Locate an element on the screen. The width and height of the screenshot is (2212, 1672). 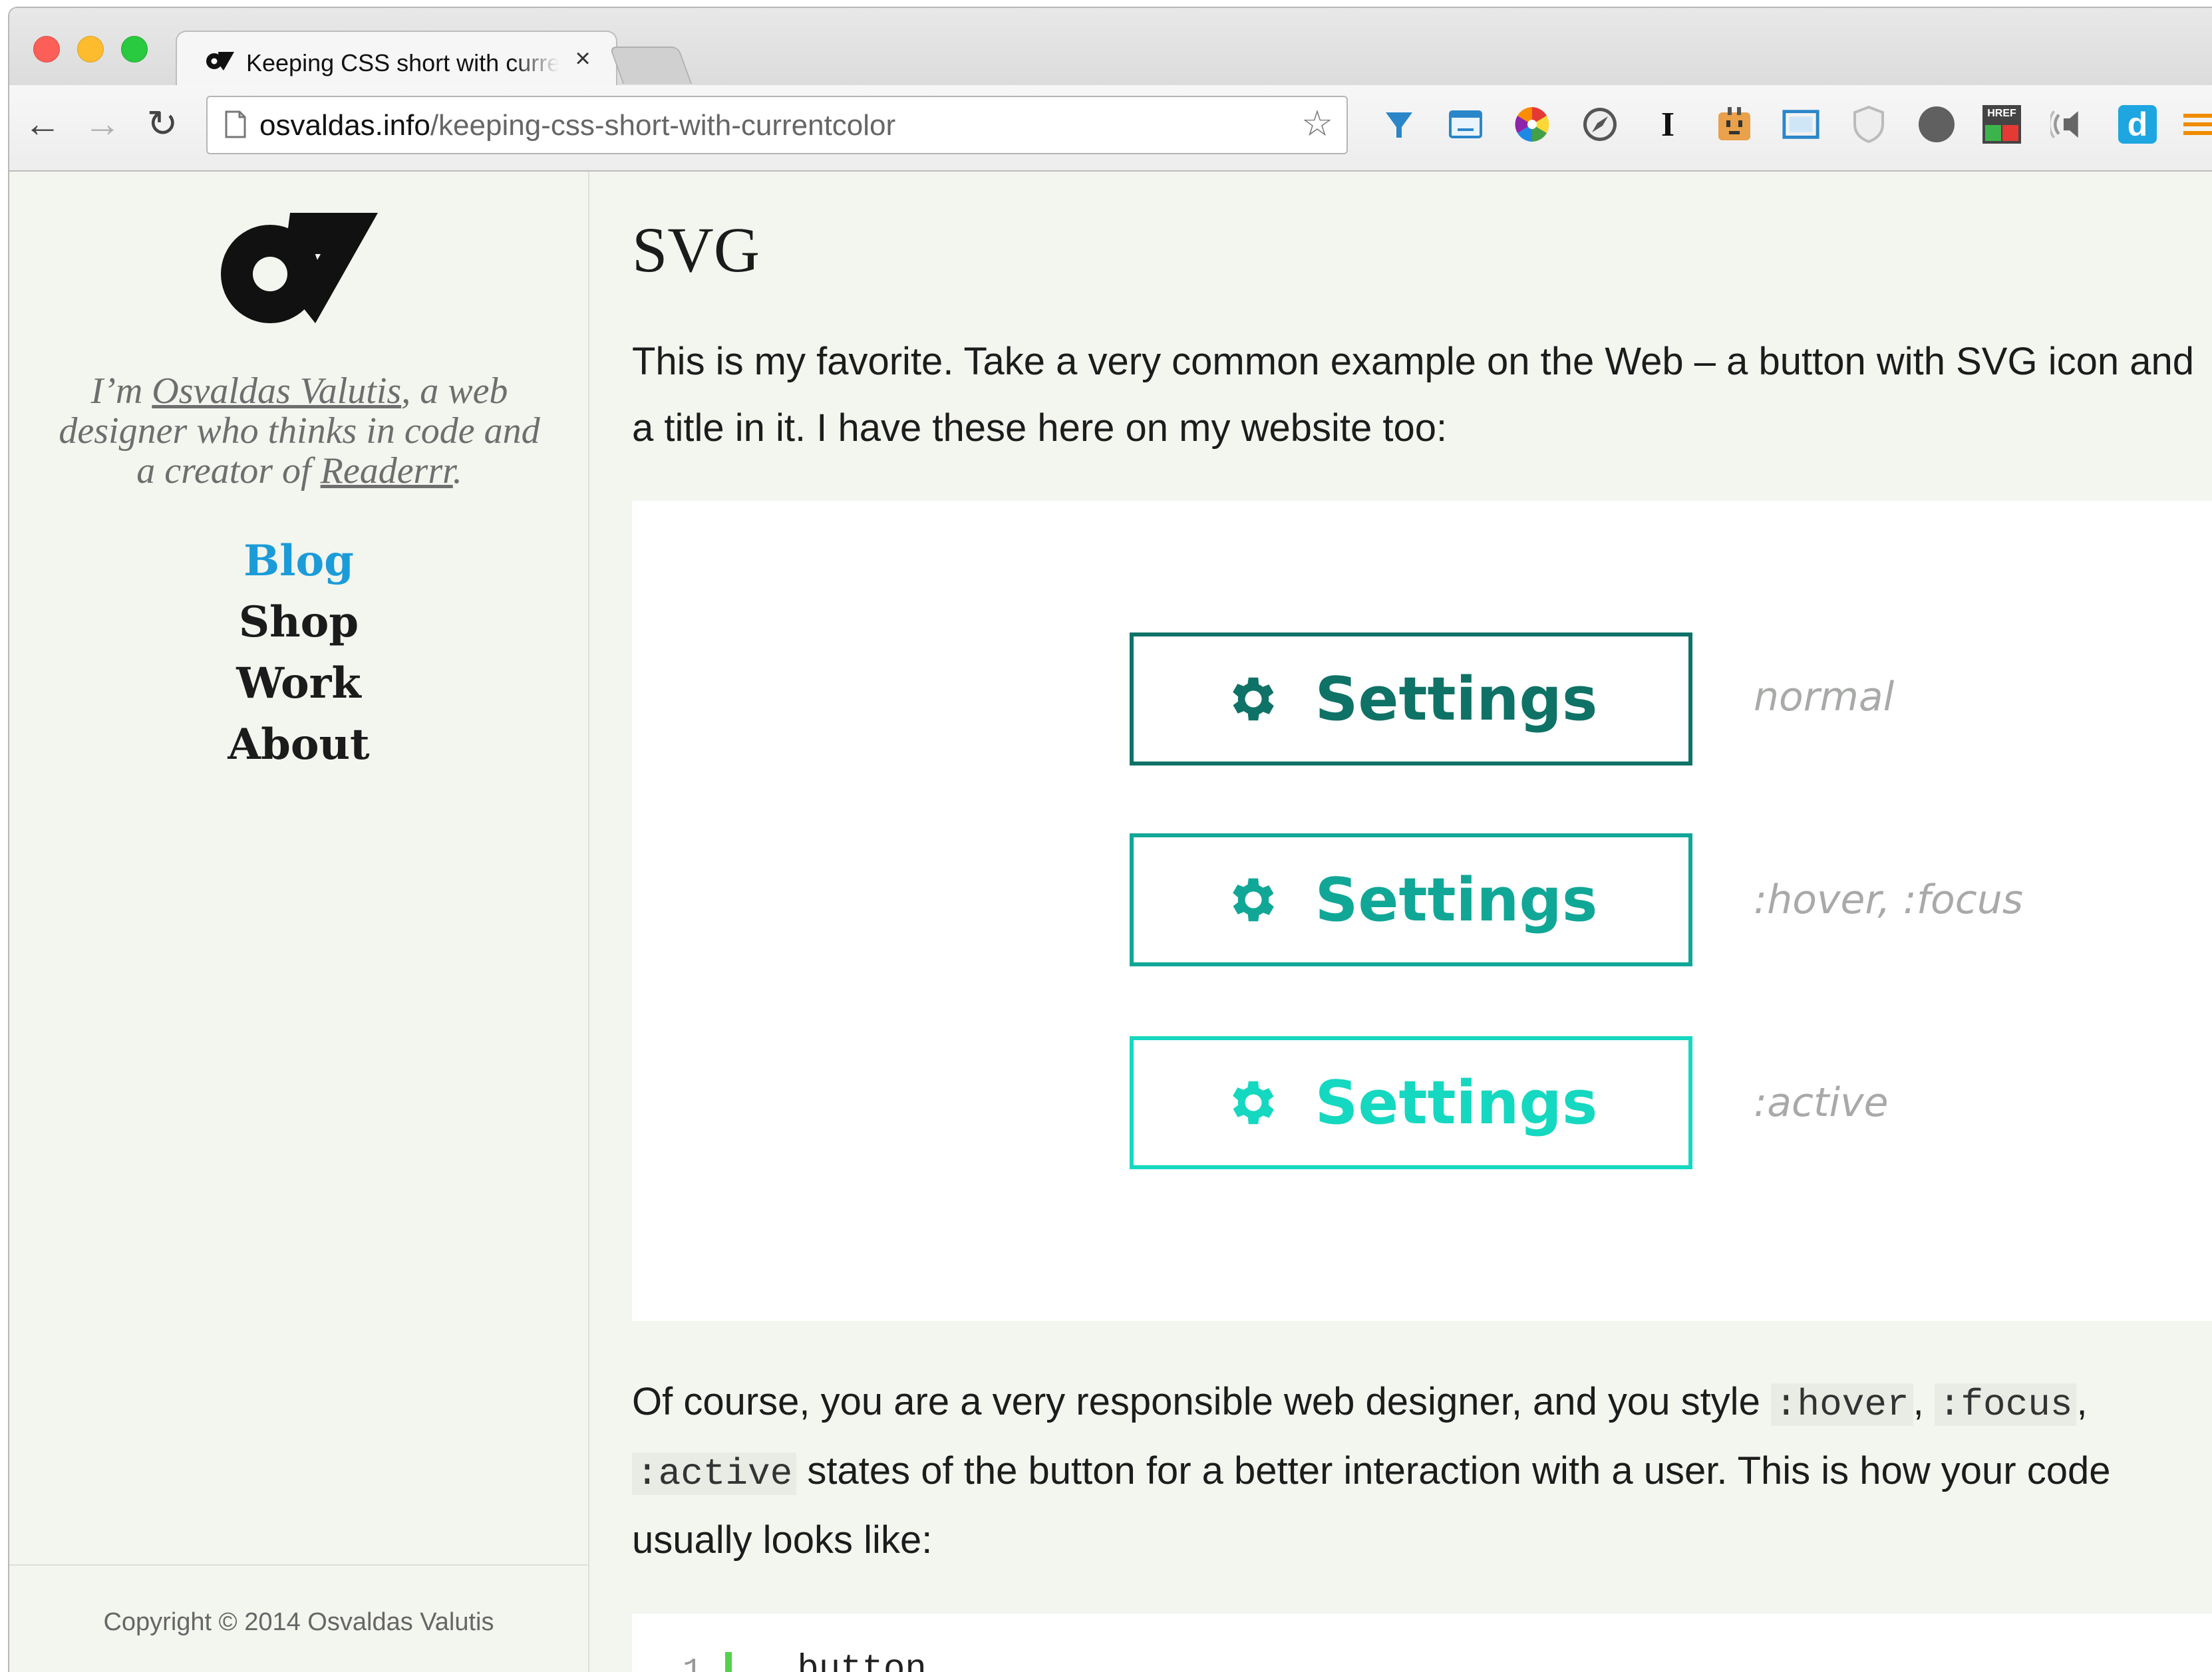
window-icon is located at coordinates (1465, 125).